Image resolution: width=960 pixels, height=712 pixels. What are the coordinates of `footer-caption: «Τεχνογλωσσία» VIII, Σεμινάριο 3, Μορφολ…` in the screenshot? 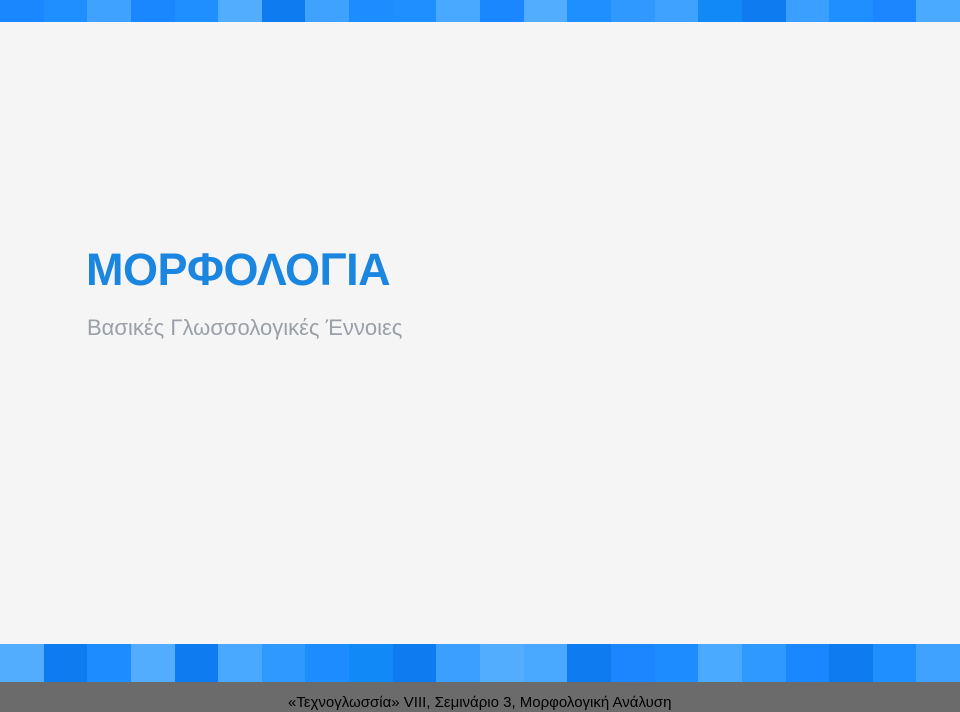 It's located at (480, 702).